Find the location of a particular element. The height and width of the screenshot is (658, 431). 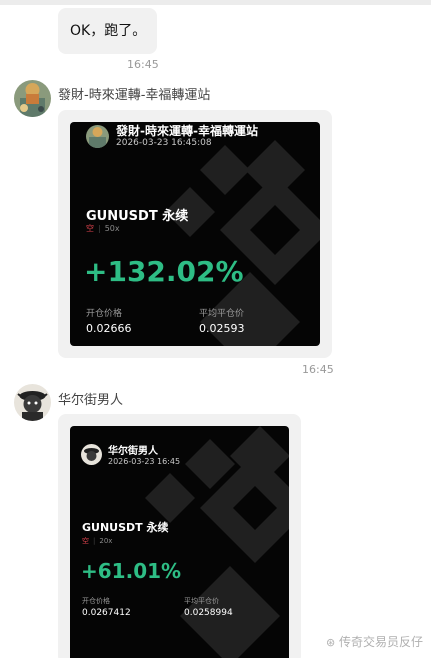

sender-name: 發財-時來運轉-幸福轉運站 is located at coordinates (134, 95).